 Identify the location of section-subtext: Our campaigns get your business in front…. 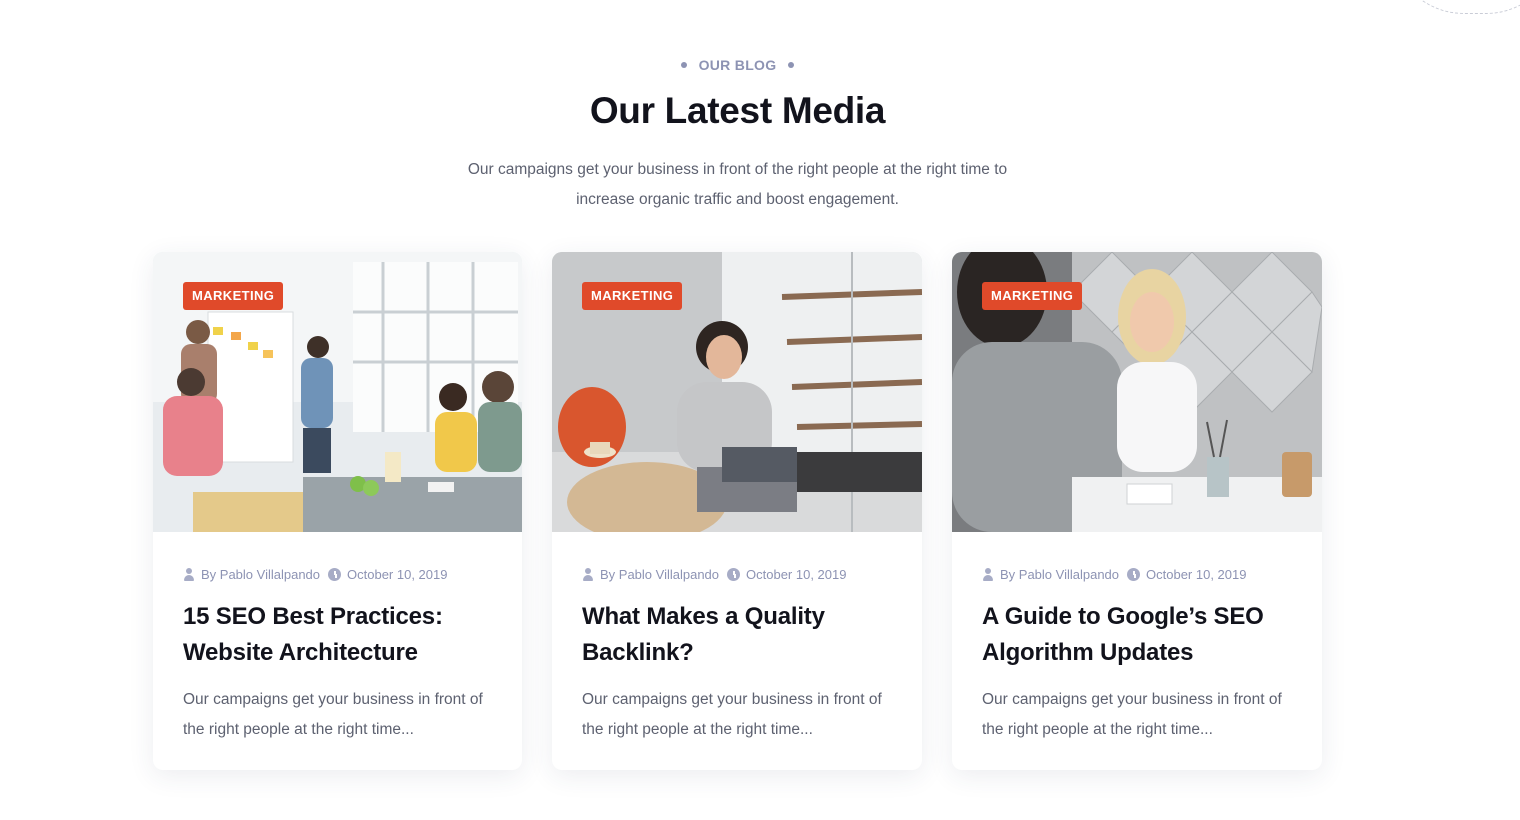
(737, 184).